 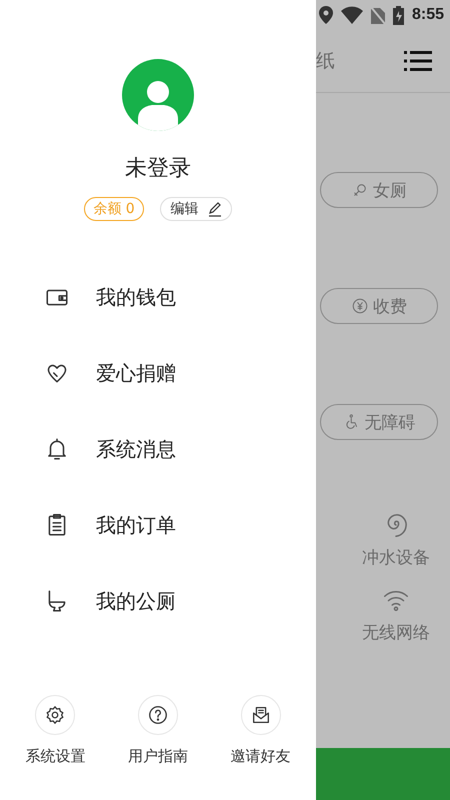 I want to click on pencil-icon, so click(x=214, y=209).